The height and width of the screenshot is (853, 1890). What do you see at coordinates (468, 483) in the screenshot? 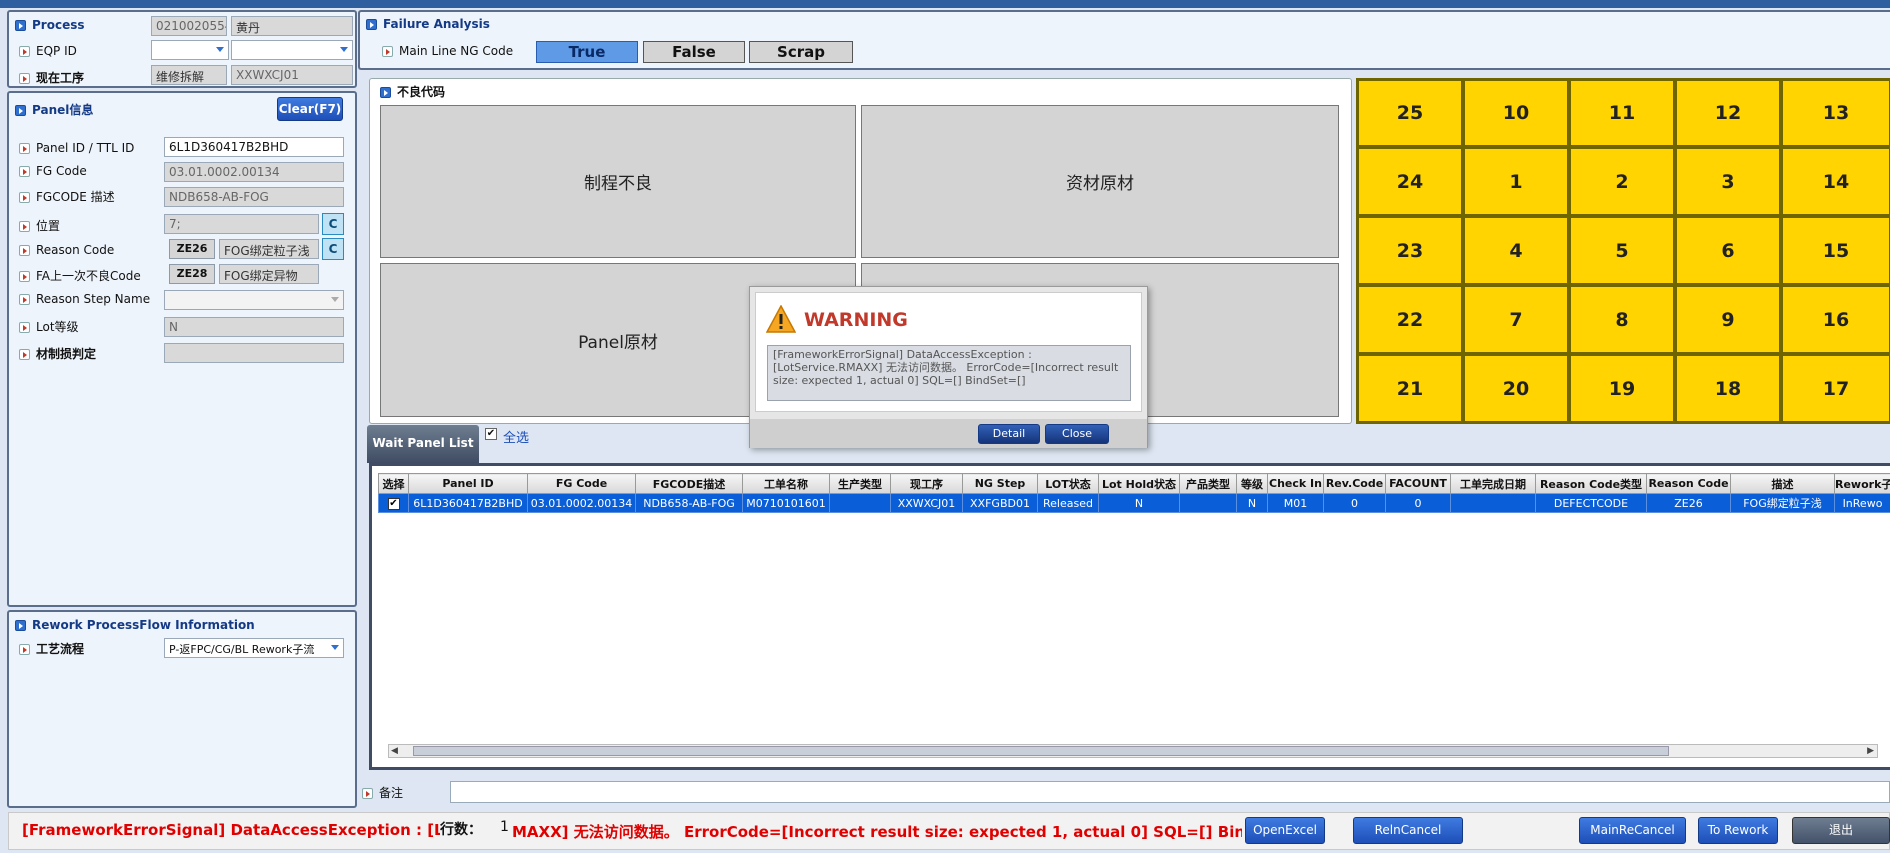
I see `col-header: Panel ID` at bounding box center [468, 483].